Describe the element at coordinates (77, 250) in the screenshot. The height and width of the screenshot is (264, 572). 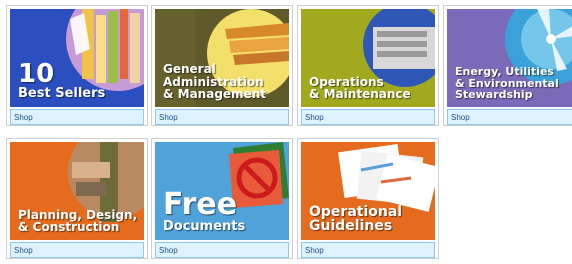
I see `shop-link-planning-design: Shop` at that location.